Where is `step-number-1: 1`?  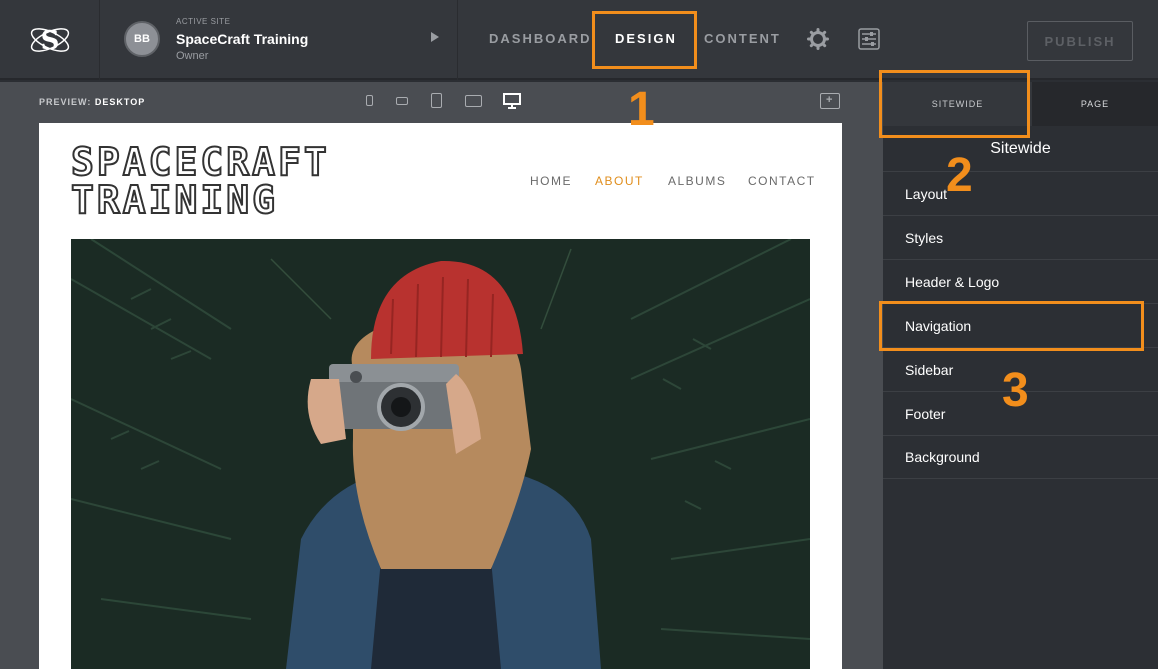
step-number-1: 1 is located at coordinates (641, 109).